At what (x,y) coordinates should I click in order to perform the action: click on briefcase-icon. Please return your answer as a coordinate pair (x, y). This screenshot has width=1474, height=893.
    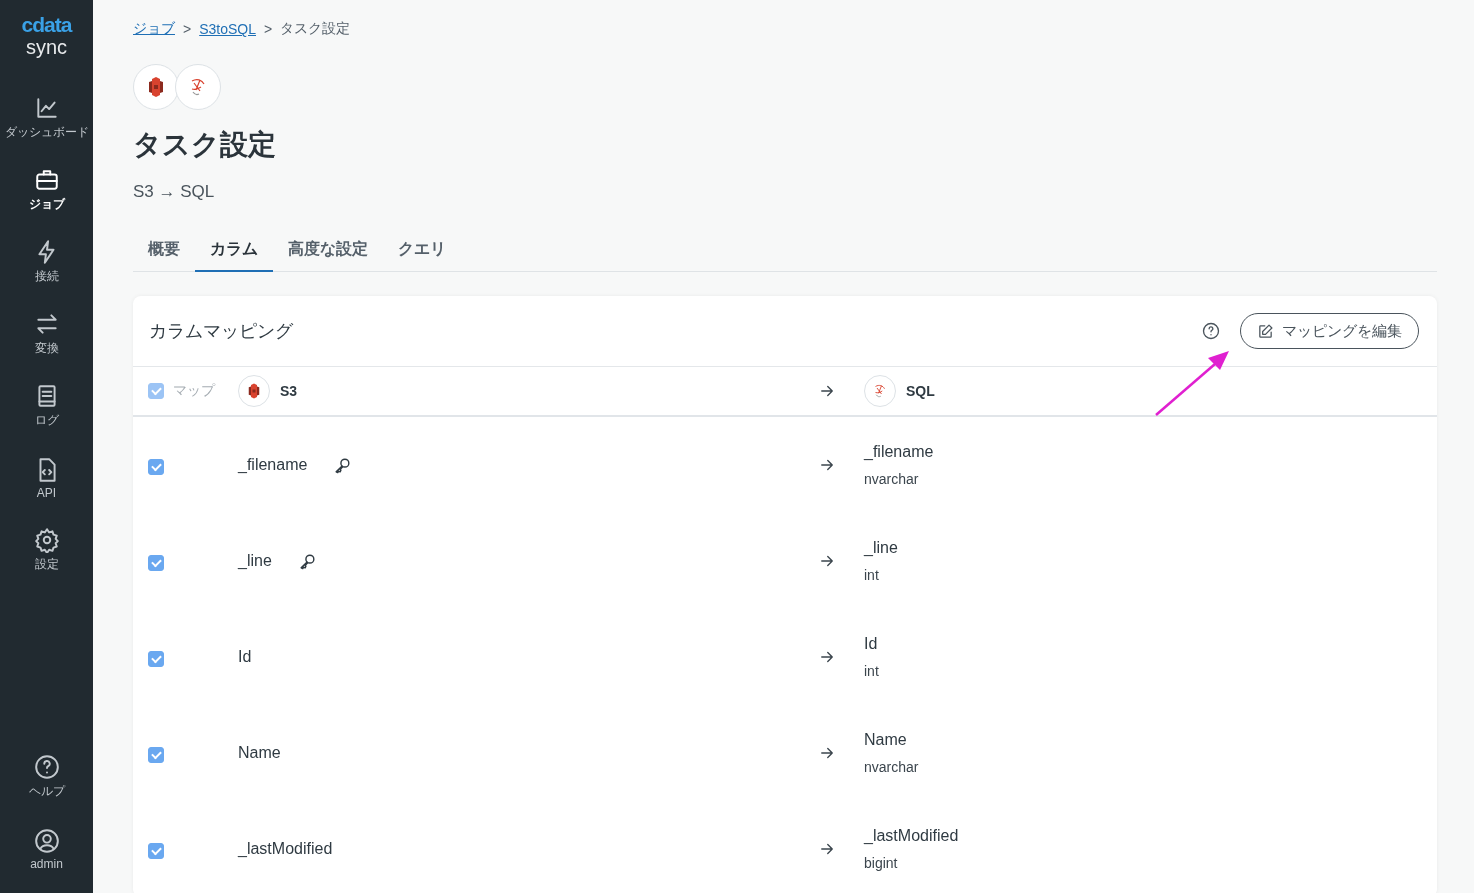
    Looking at the image, I should click on (46, 180).